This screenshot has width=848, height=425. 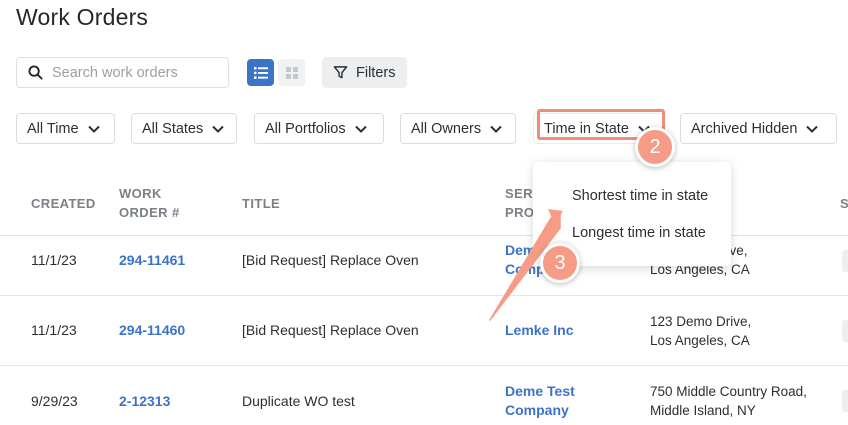 I want to click on filter-icon, so click(x=340, y=72).